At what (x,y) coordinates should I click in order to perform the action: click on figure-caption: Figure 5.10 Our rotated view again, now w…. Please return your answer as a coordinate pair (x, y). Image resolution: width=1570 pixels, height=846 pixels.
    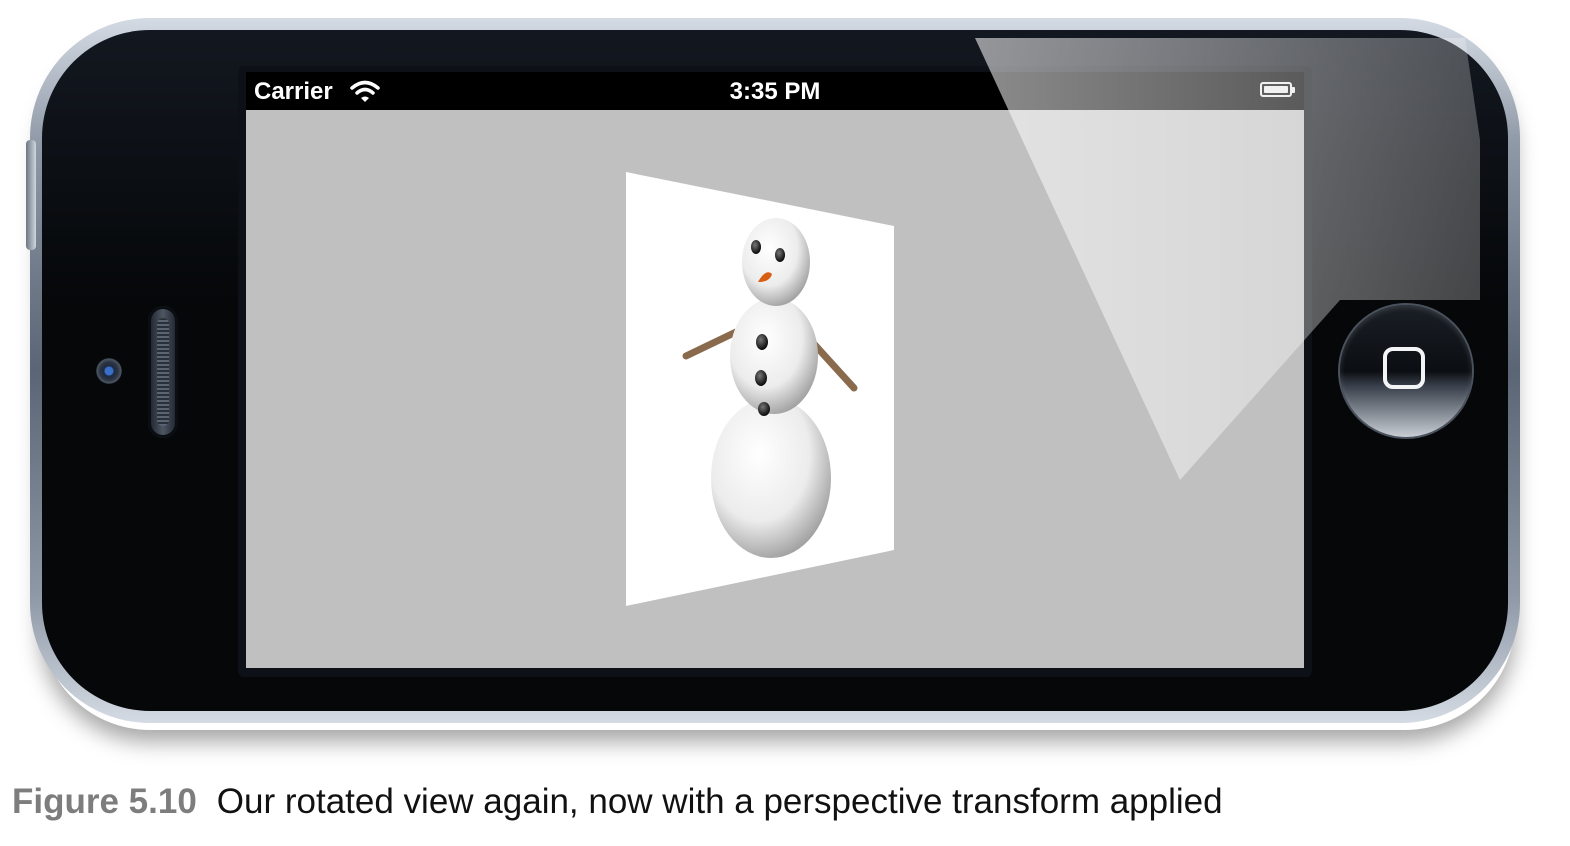
    Looking at the image, I should click on (617, 802).